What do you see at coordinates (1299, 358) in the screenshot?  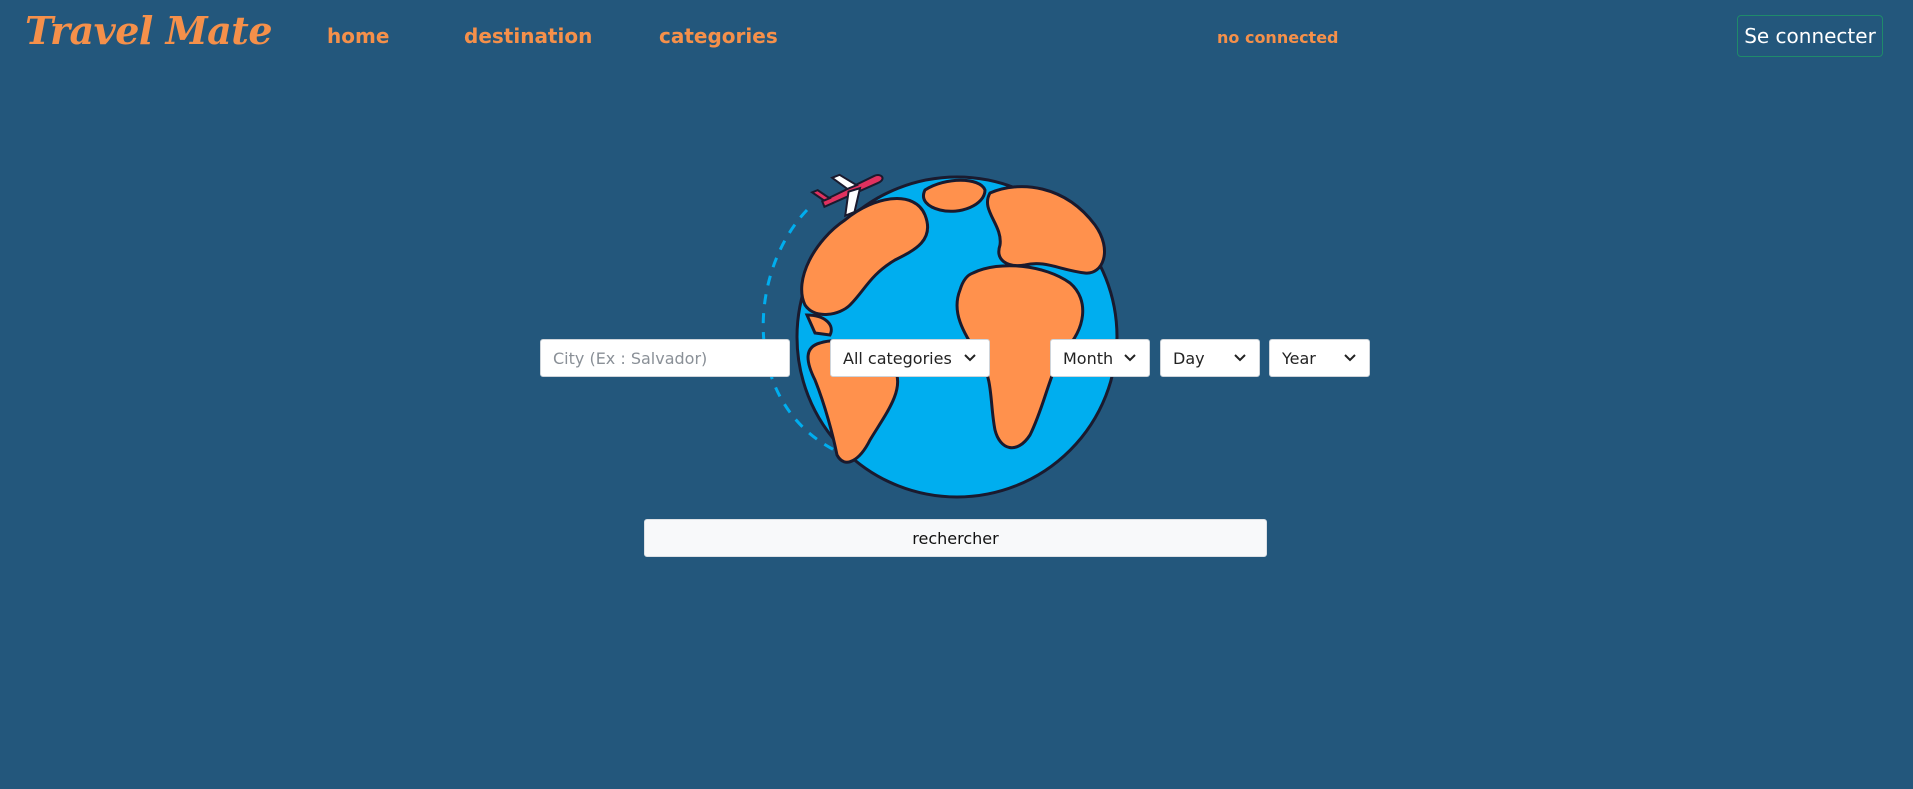 I see `year-select-value: Year` at bounding box center [1299, 358].